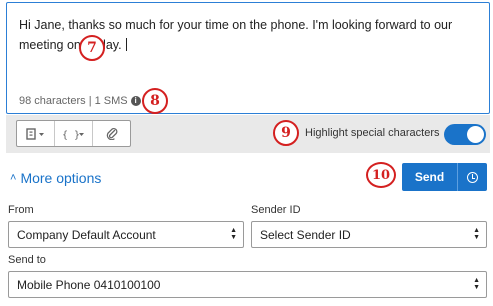  What do you see at coordinates (465, 134) in the screenshot?
I see `highlight-special-characters-toggle` at bounding box center [465, 134].